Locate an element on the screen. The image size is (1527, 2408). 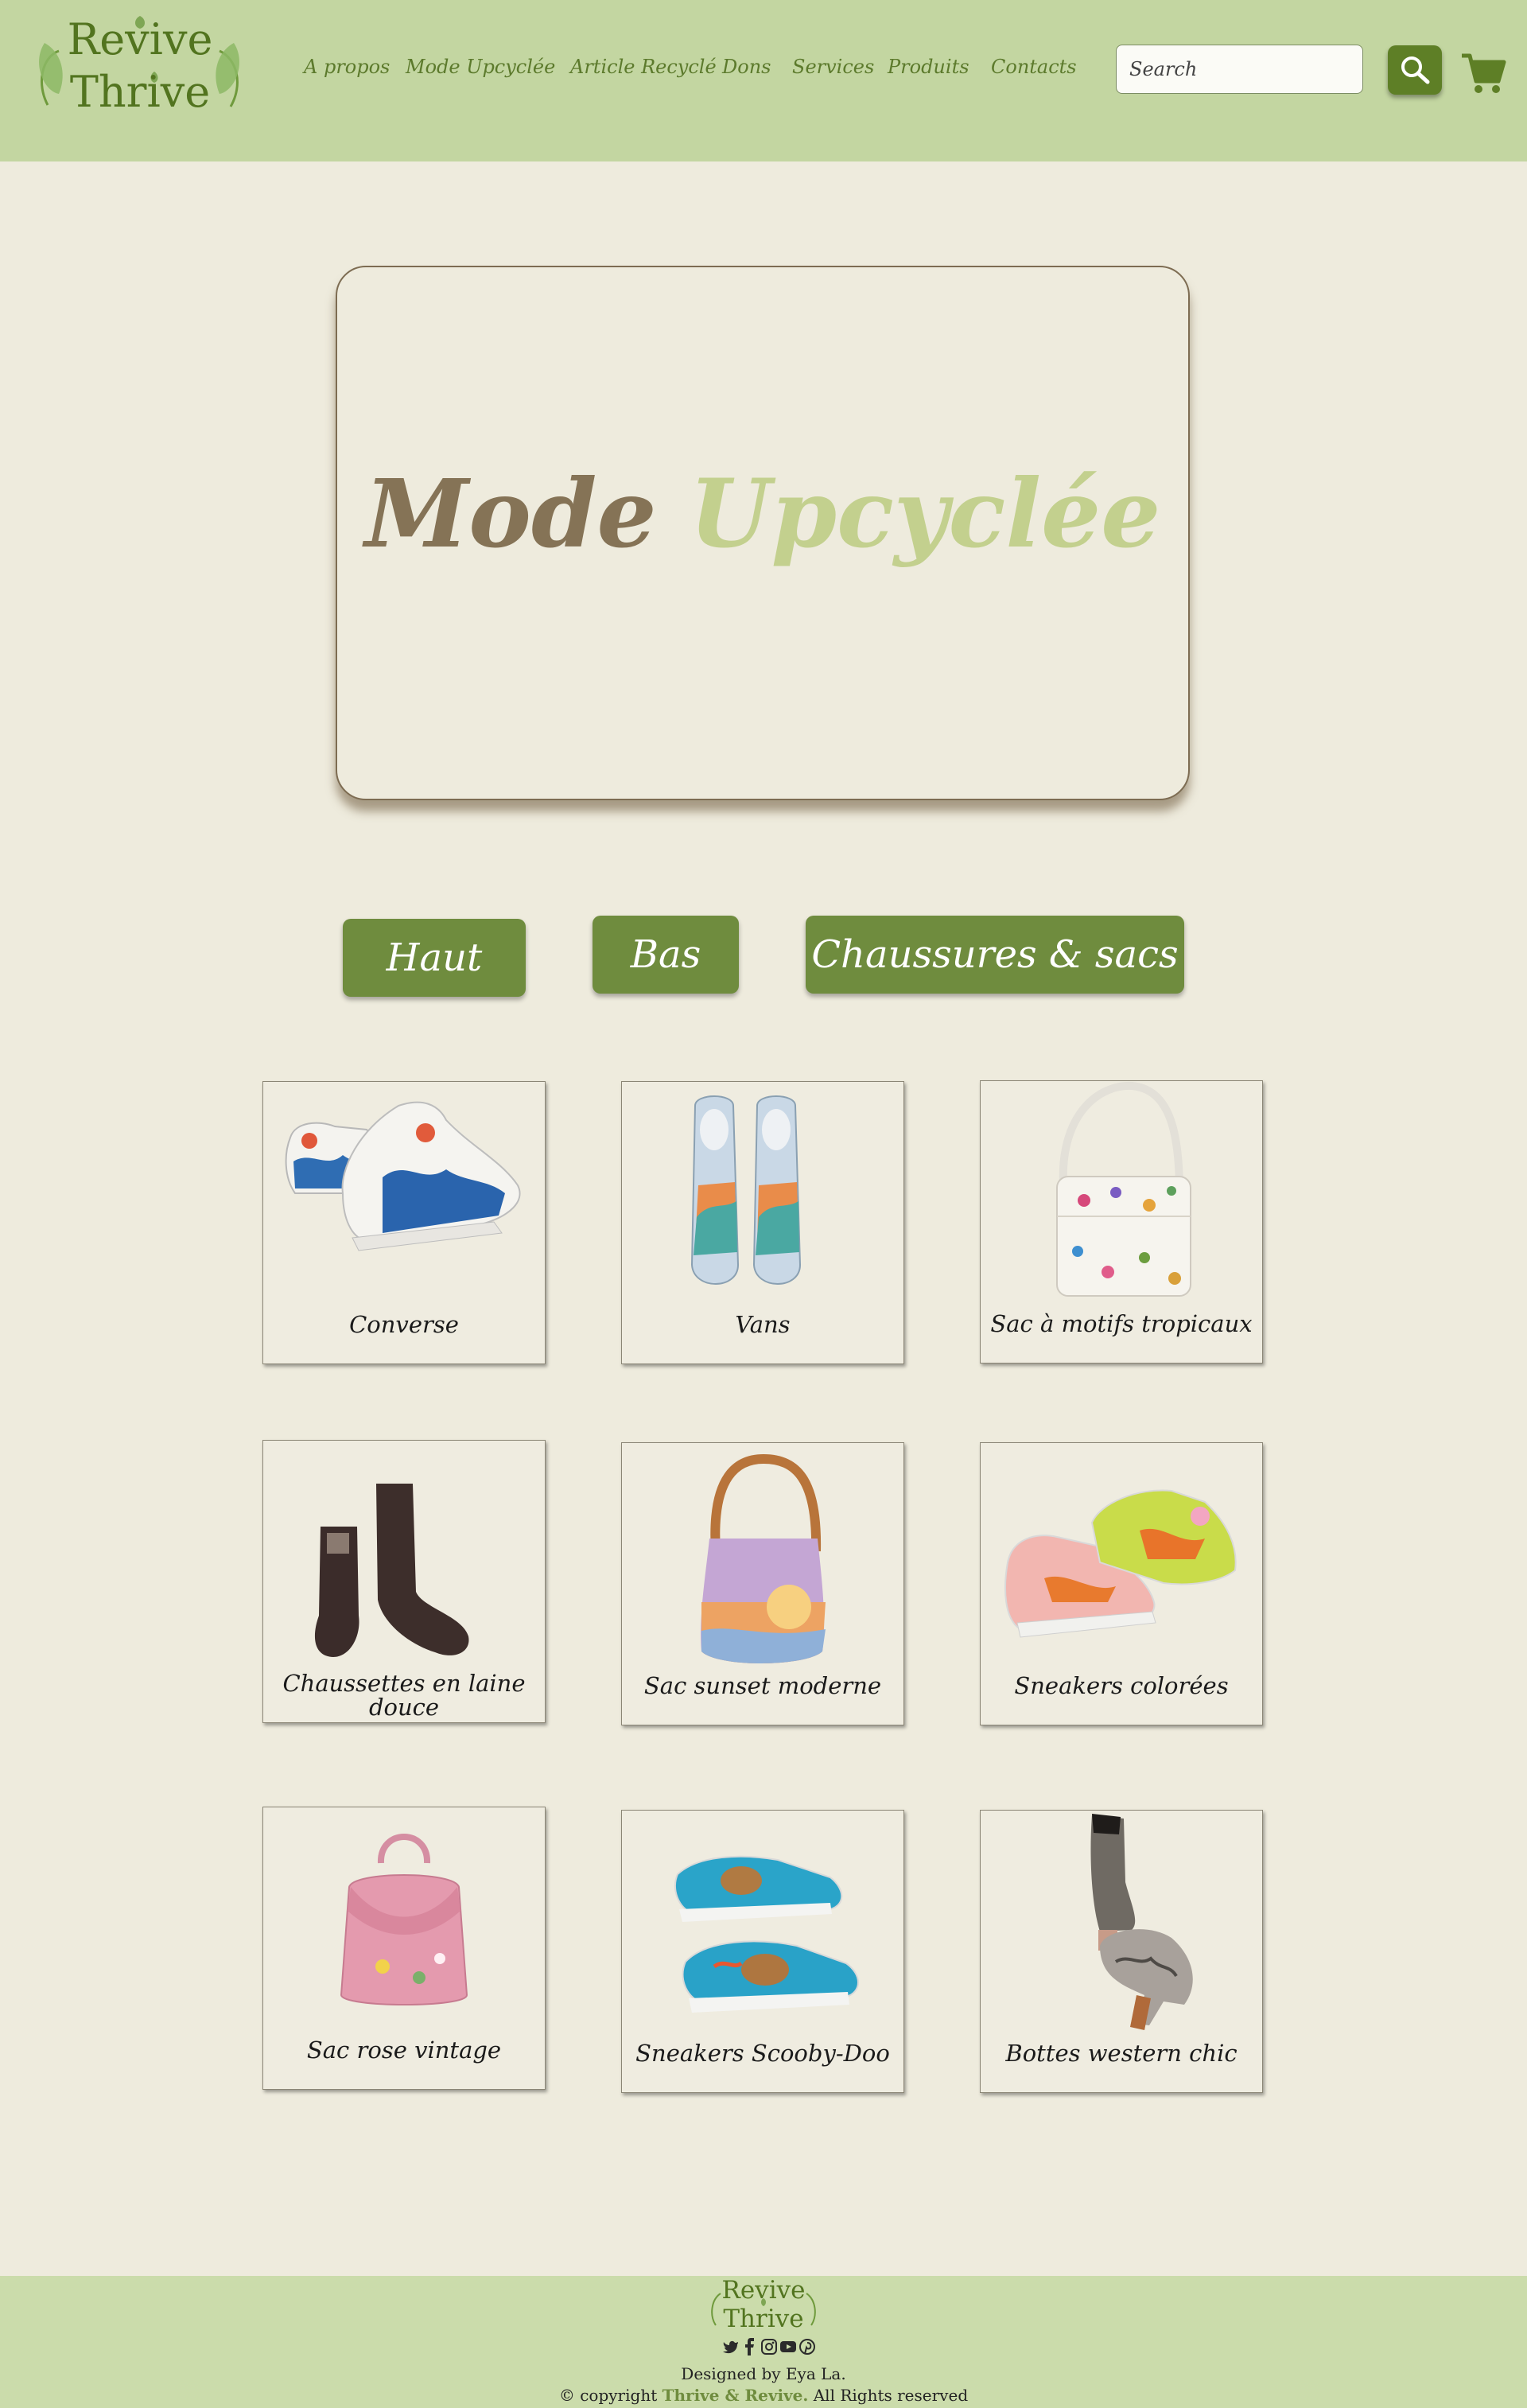
hero-card: Mode Upcyclée is located at coordinates (763, 533).